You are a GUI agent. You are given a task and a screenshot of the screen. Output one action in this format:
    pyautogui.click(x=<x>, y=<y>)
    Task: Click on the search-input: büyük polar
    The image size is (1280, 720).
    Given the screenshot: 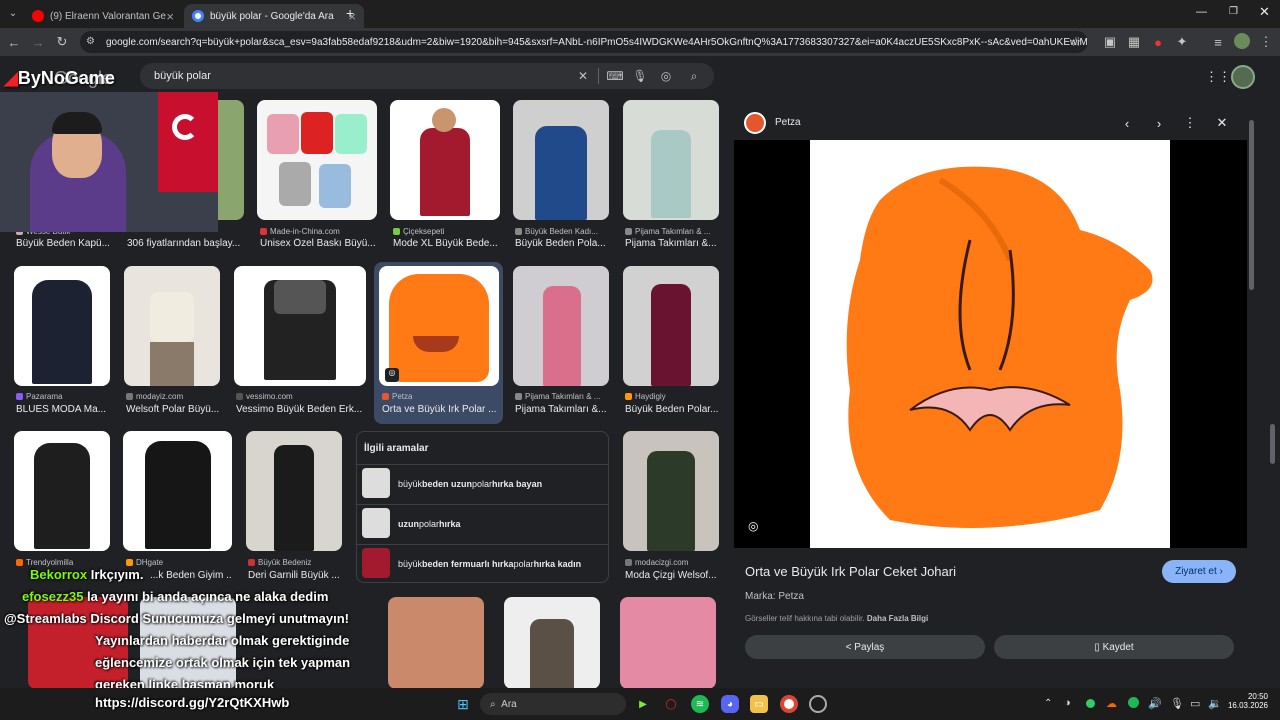 What is the action you would take?
    pyautogui.click(x=427, y=76)
    